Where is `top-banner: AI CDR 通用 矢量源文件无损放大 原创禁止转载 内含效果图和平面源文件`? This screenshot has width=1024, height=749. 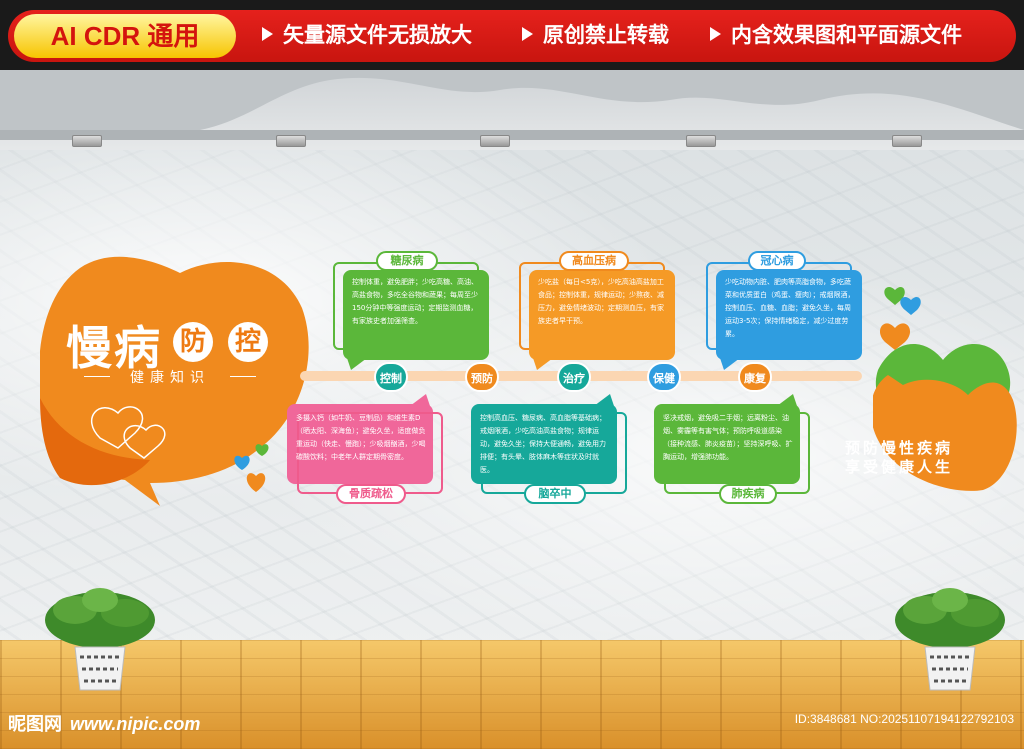 top-banner: AI CDR 通用 矢量源文件无损放大 原创禁止转载 内含效果图和平面源文件 is located at coordinates (512, 35).